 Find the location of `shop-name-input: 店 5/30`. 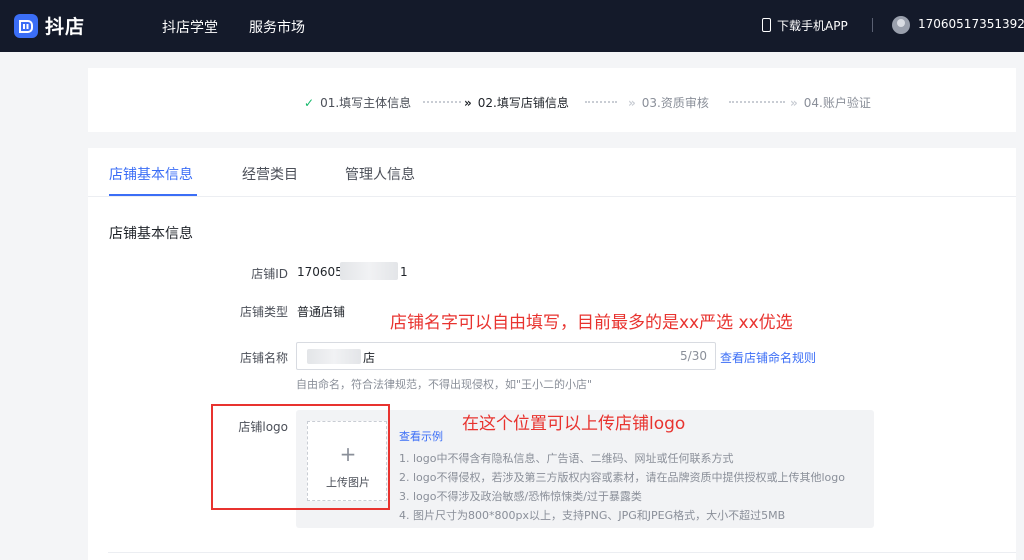

shop-name-input: 店 5/30 is located at coordinates (506, 356).